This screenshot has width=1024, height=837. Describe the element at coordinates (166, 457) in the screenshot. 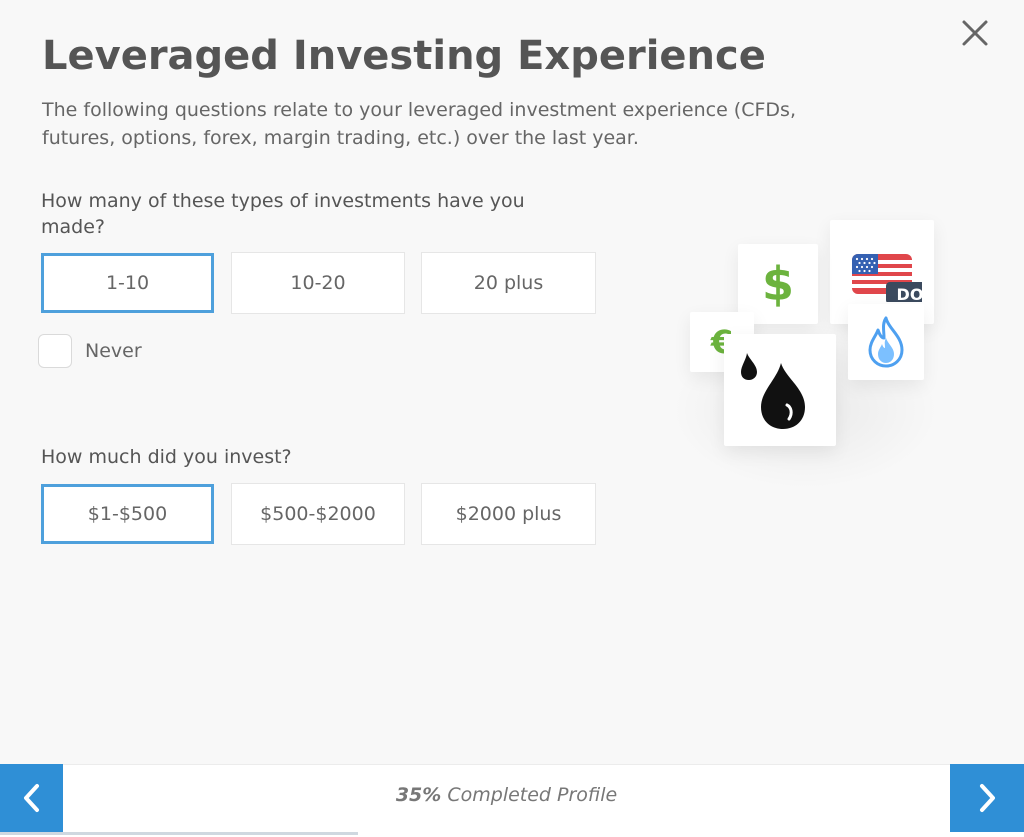

I see `question-investment-amount: How much did you invest?` at that location.